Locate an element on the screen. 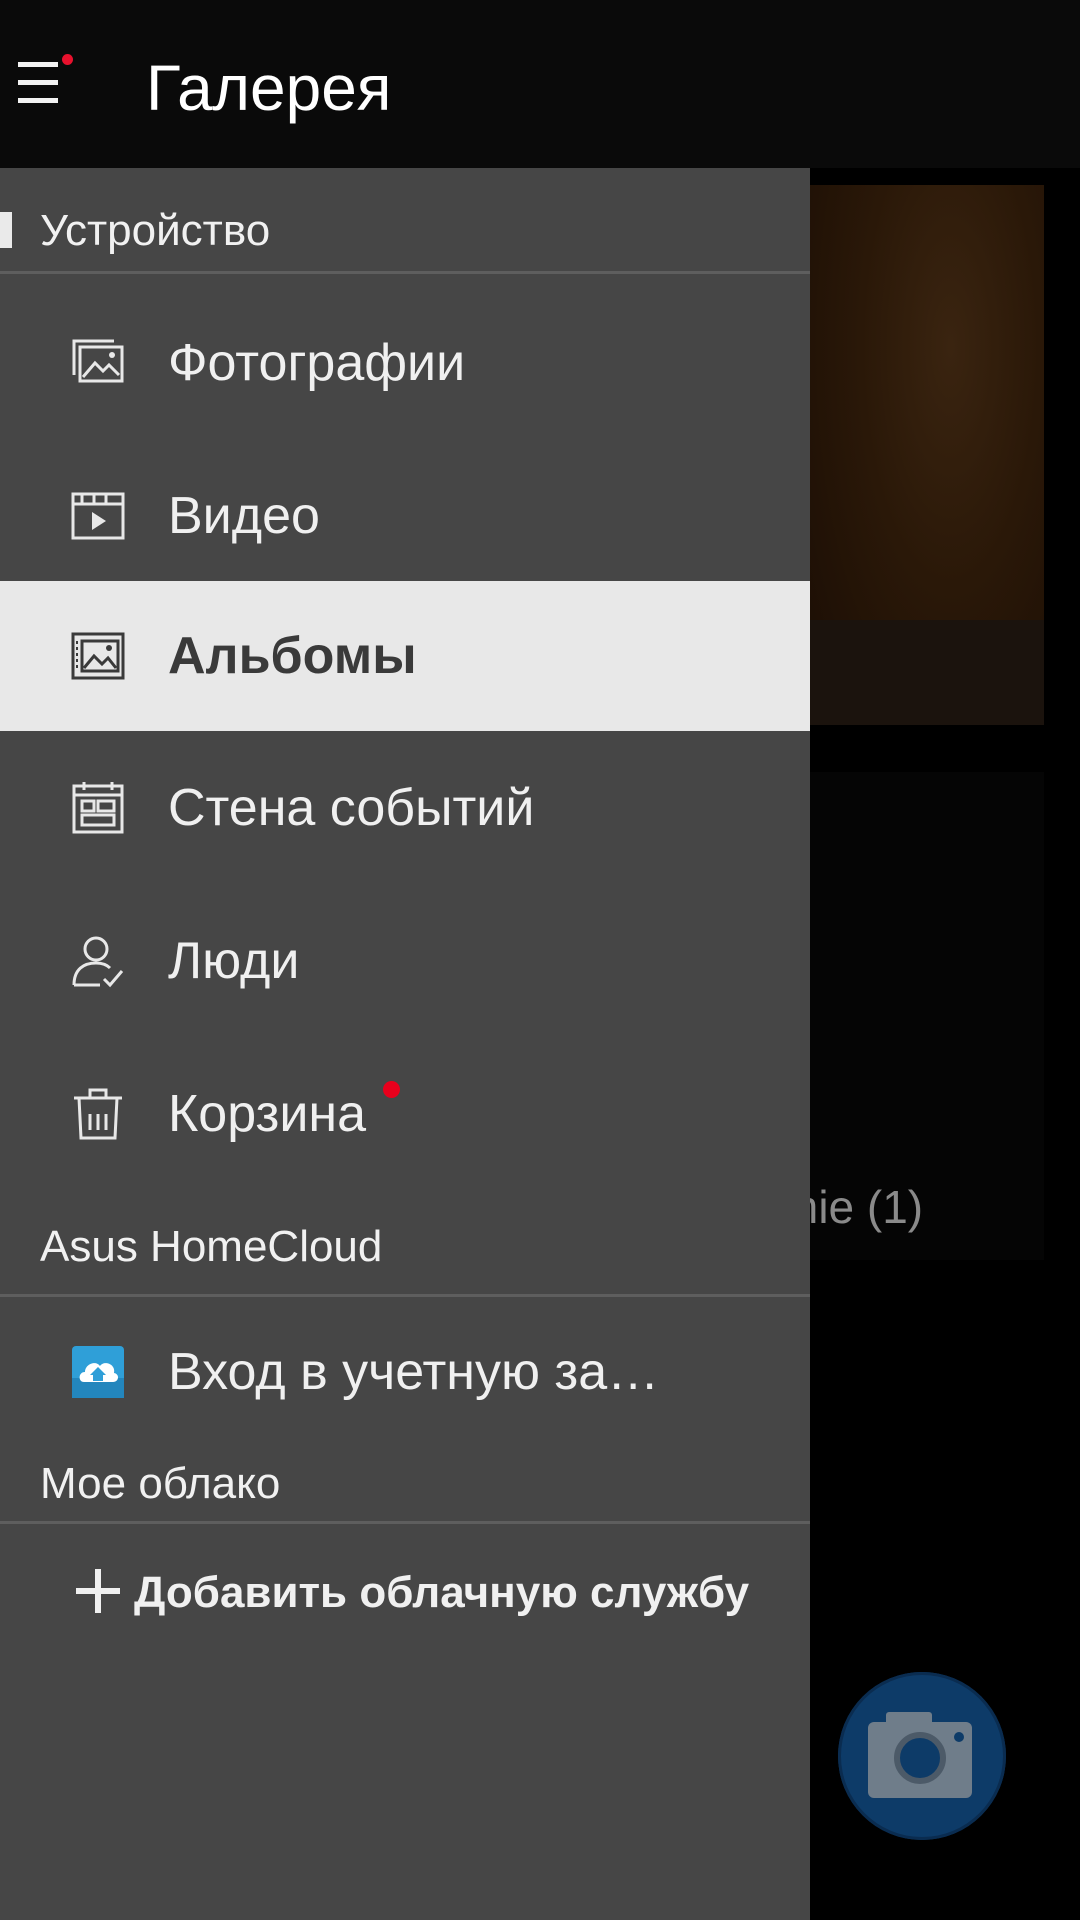 The width and height of the screenshot is (1080, 1920). nav-item-label: Люди is located at coordinates (234, 961).